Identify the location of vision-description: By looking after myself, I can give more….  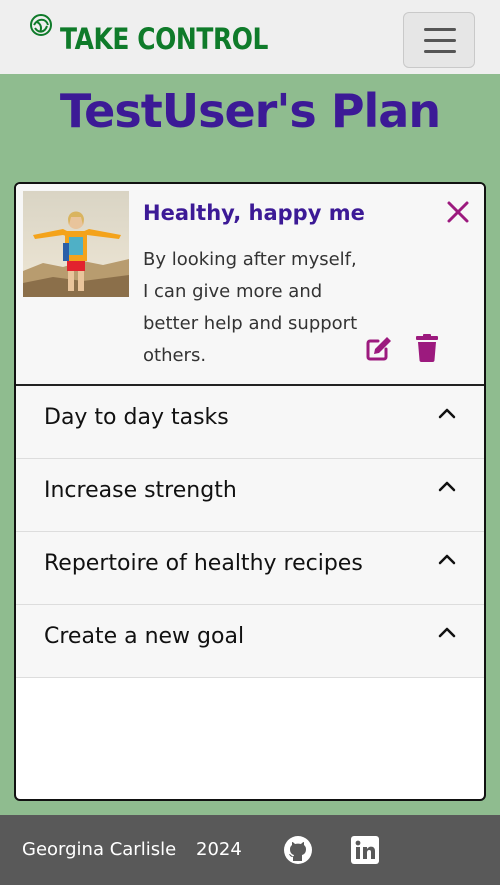
(250, 307).